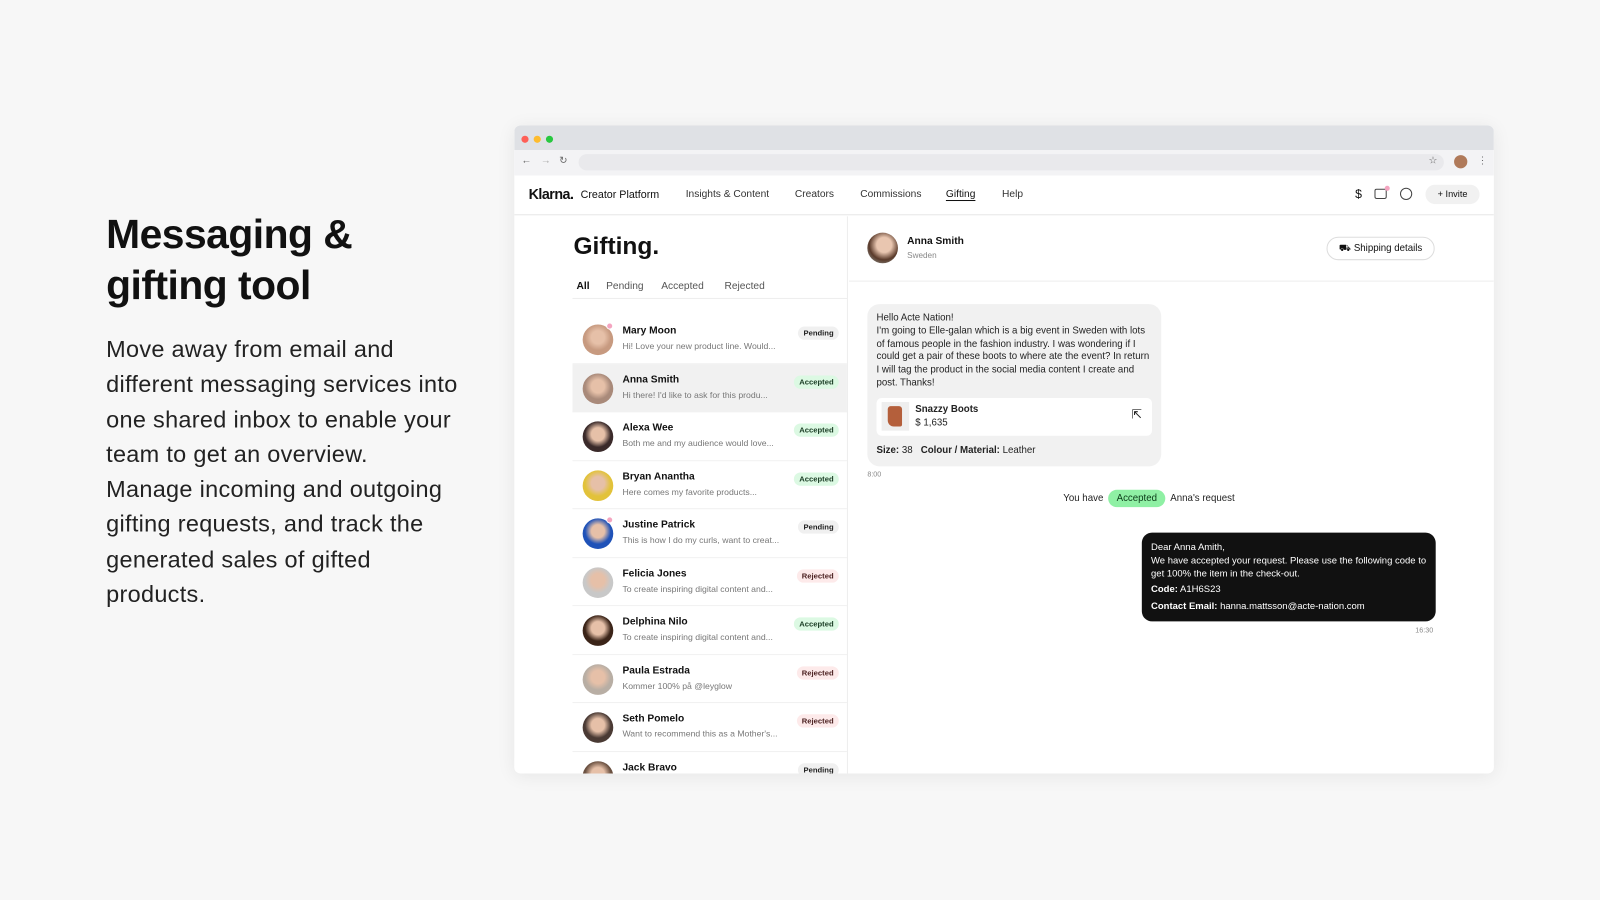  I want to click on invite-button: + Invite, so click(1452, 194).